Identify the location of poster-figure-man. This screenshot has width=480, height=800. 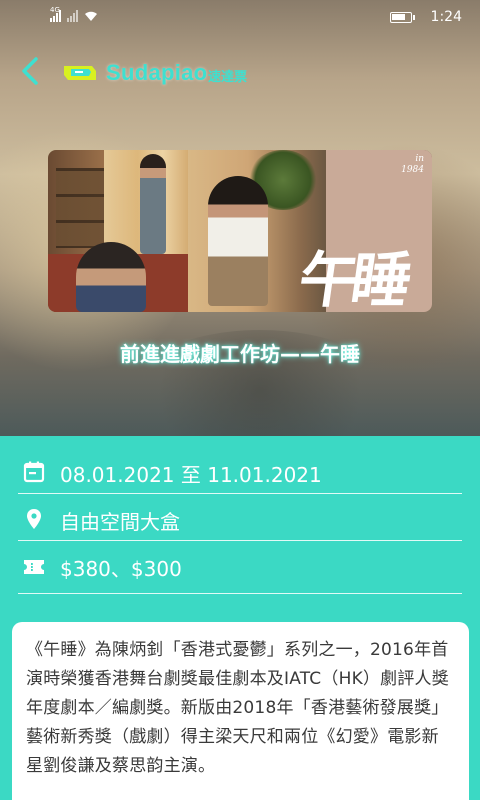
(111, 277).